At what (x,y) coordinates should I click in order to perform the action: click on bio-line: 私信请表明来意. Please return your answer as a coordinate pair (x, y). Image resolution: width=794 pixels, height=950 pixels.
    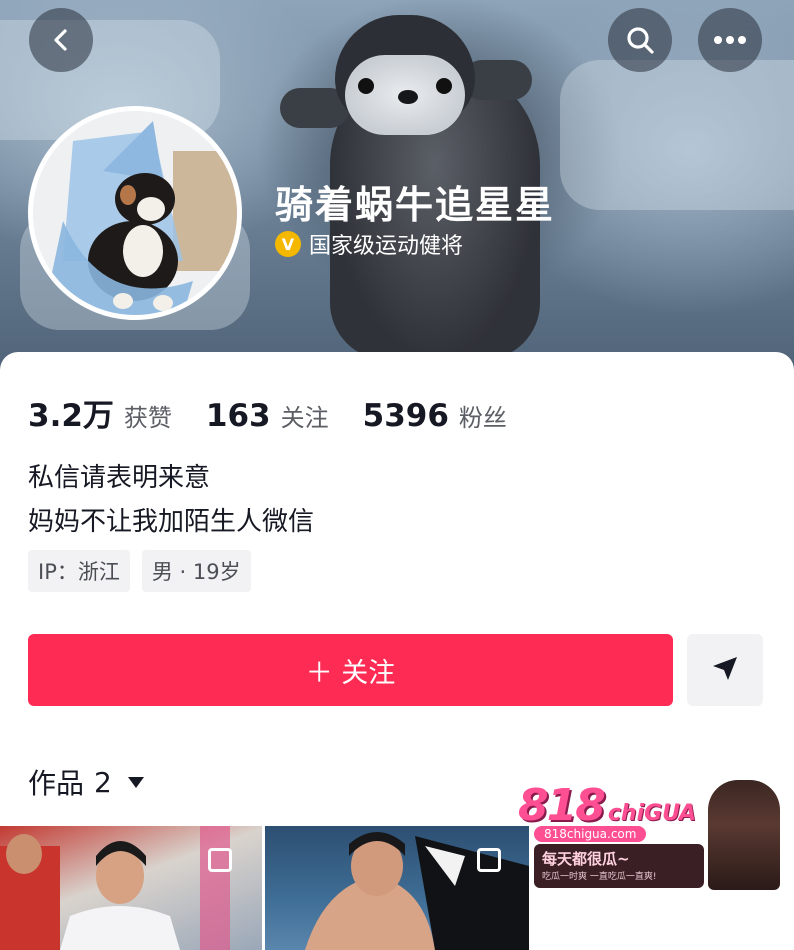
    Looking at the image, I should click on (119, 478).